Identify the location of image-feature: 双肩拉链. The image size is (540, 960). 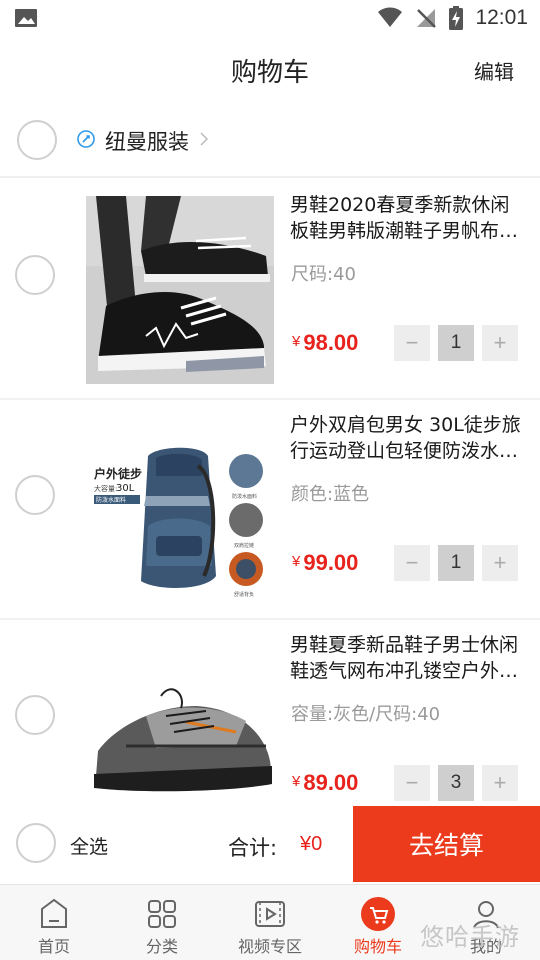
(244, 545).